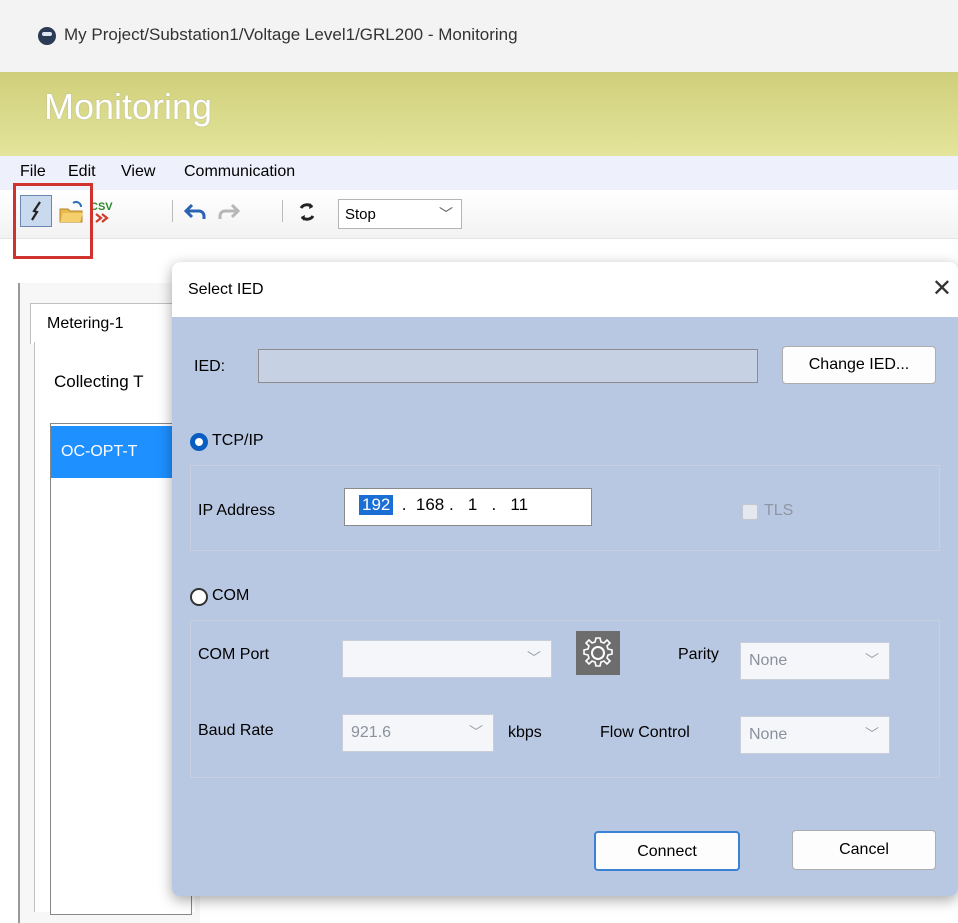 This screenshot has width=958, height=923. I want to click on com-port-select: ﹀, so click(447, 659).